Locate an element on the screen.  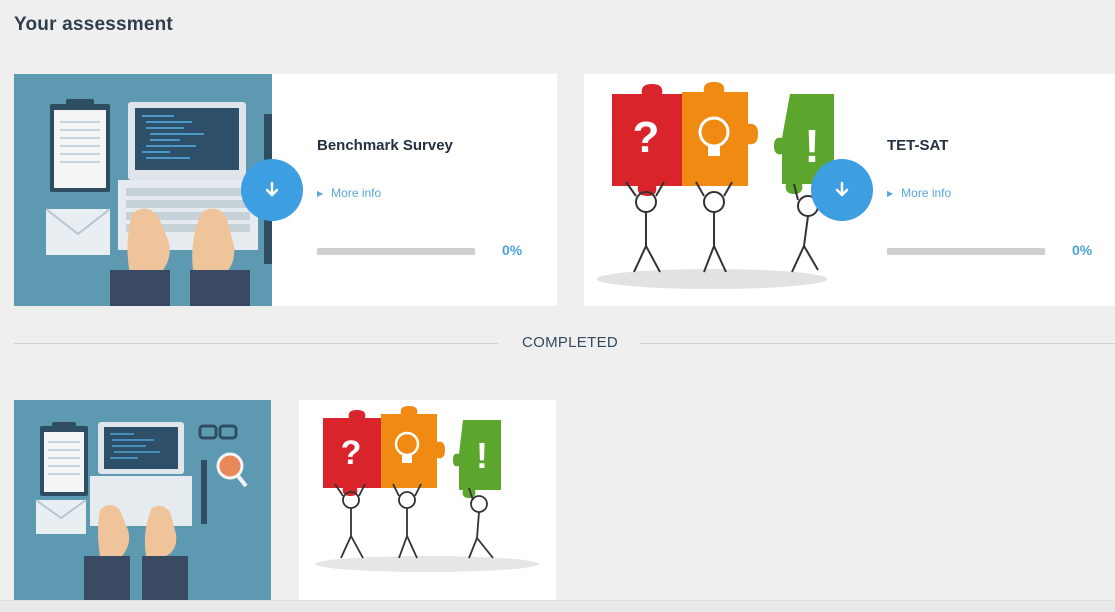
completed-heading: COMPLETED is located at coordinates (570, 342).